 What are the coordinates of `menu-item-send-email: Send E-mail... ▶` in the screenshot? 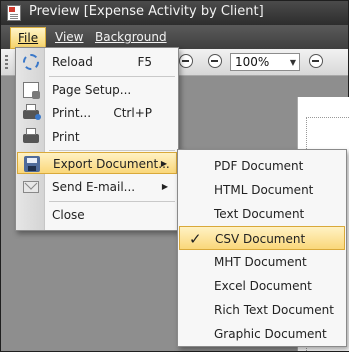 It's located at (97, 187).